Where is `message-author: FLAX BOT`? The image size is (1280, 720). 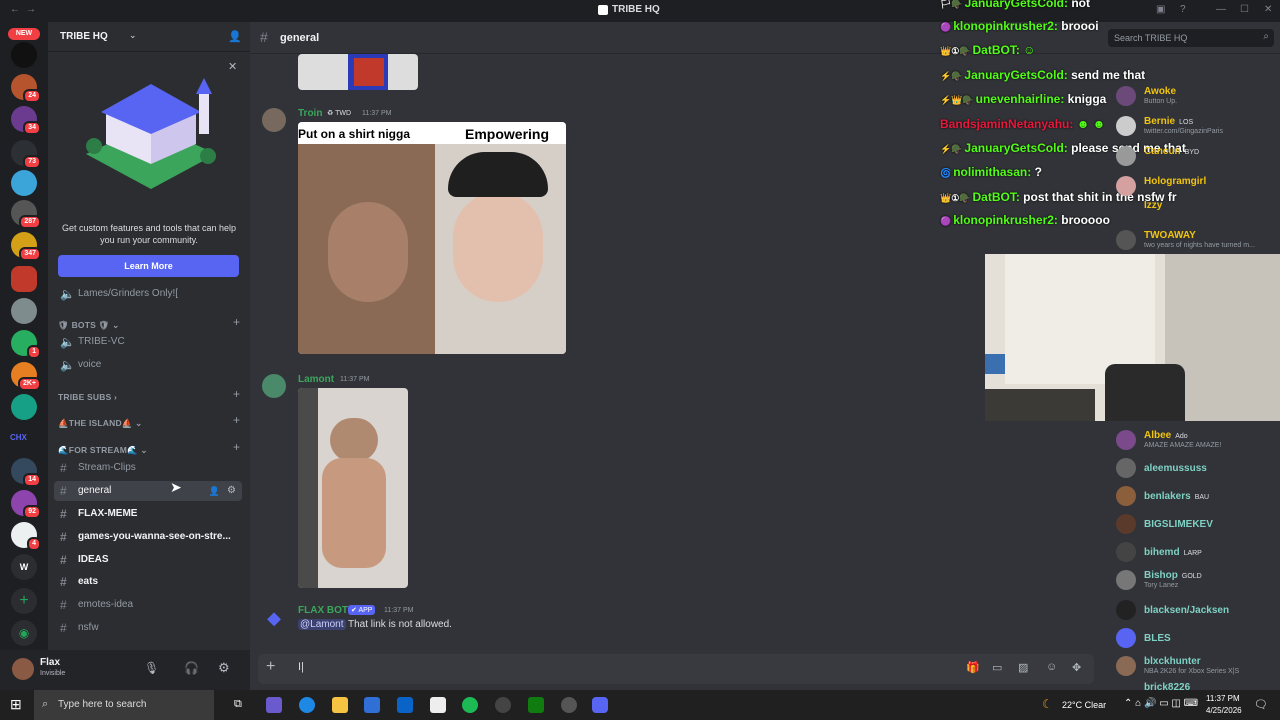 message-author: FLAX BOT is located at coordinates (323, 610).